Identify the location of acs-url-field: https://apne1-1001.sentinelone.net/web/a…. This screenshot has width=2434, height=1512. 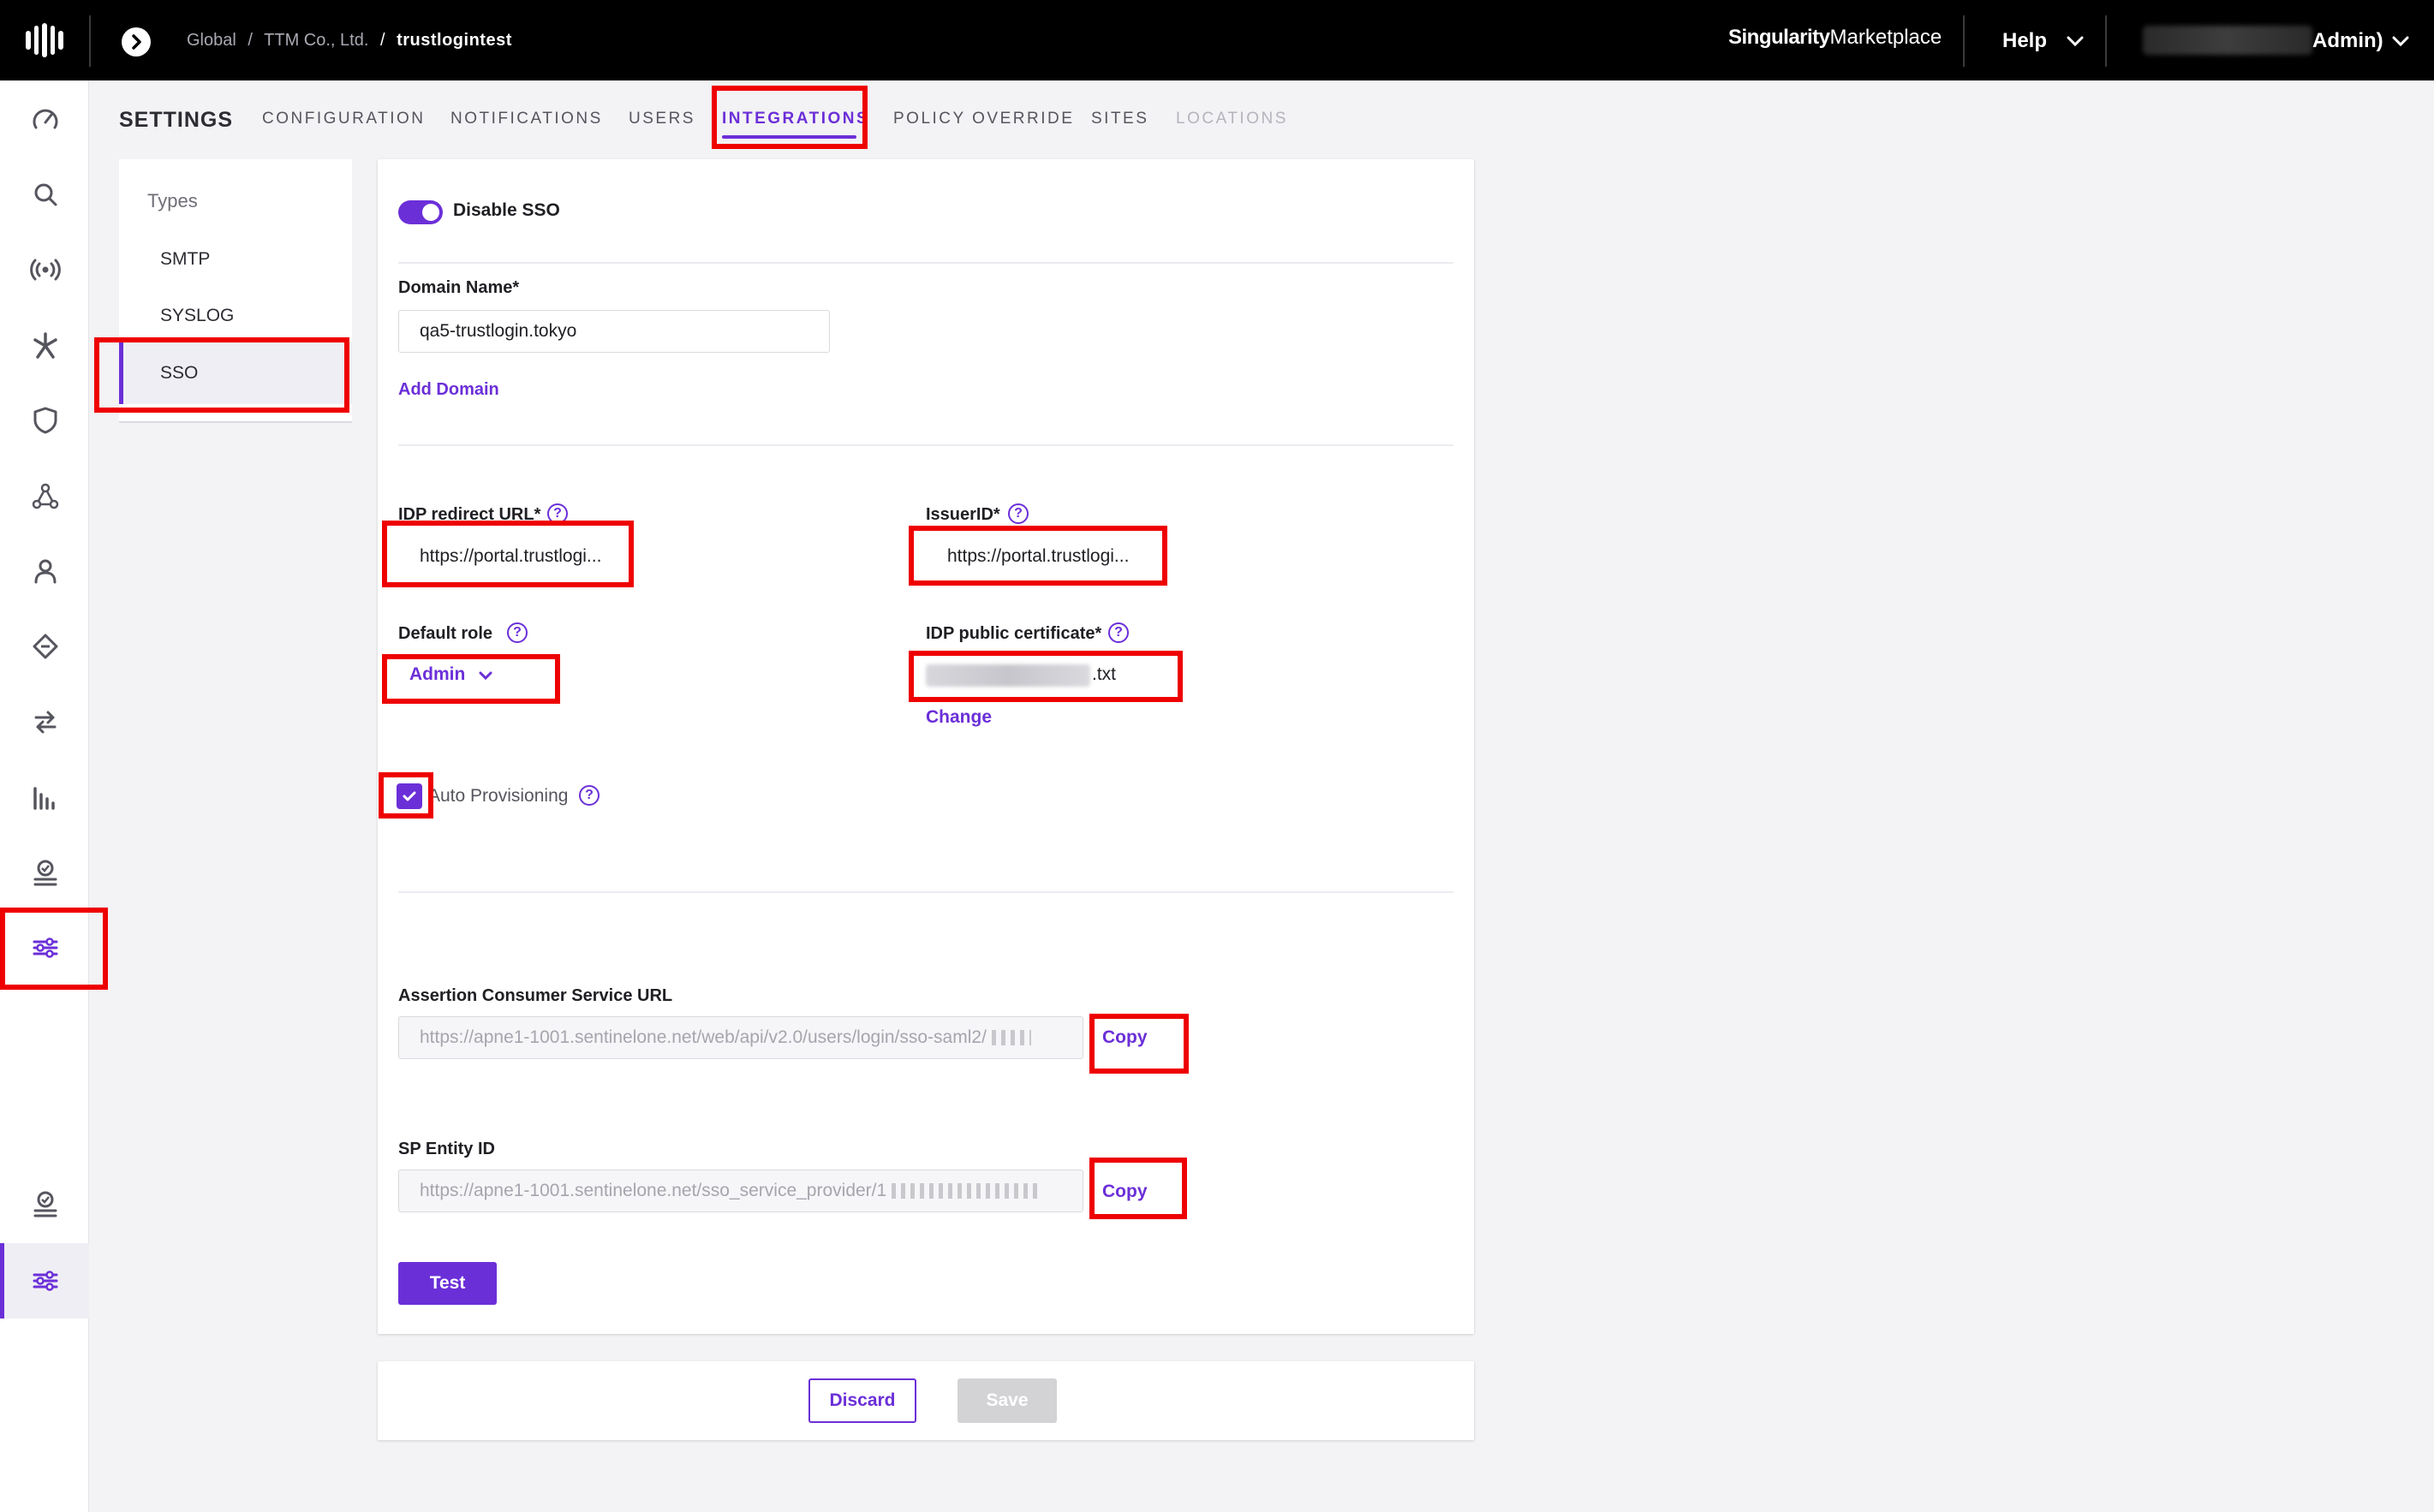
(740, 1037).